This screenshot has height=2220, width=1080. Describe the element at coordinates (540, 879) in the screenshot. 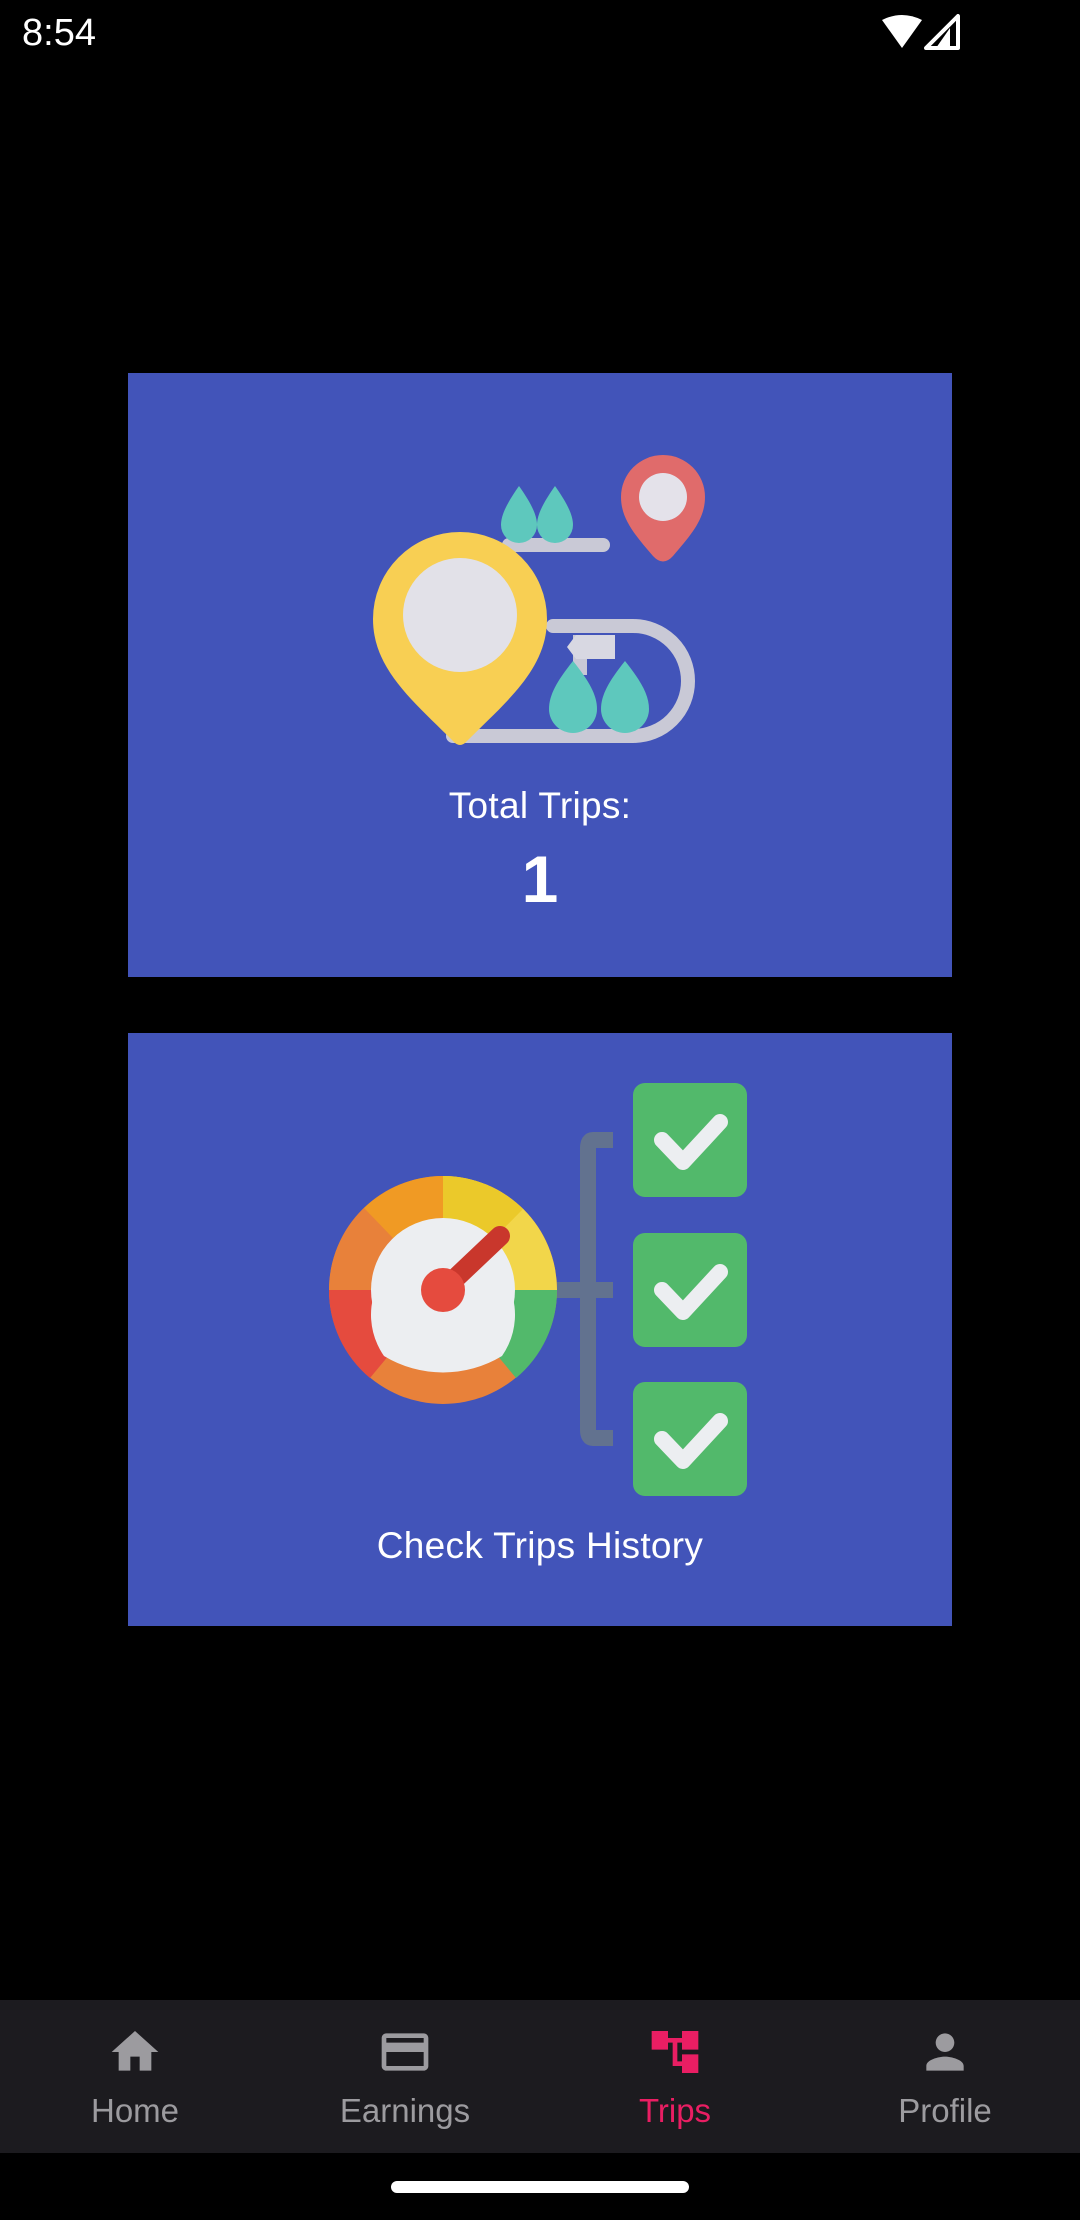

I see `total-trips-count: 1` at that location.